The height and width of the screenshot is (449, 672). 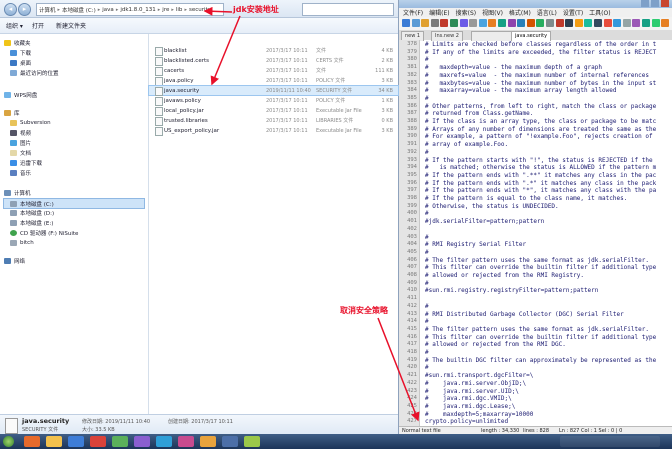 I want to click on breadcrumb-item: security, so click(x=200, y=10).